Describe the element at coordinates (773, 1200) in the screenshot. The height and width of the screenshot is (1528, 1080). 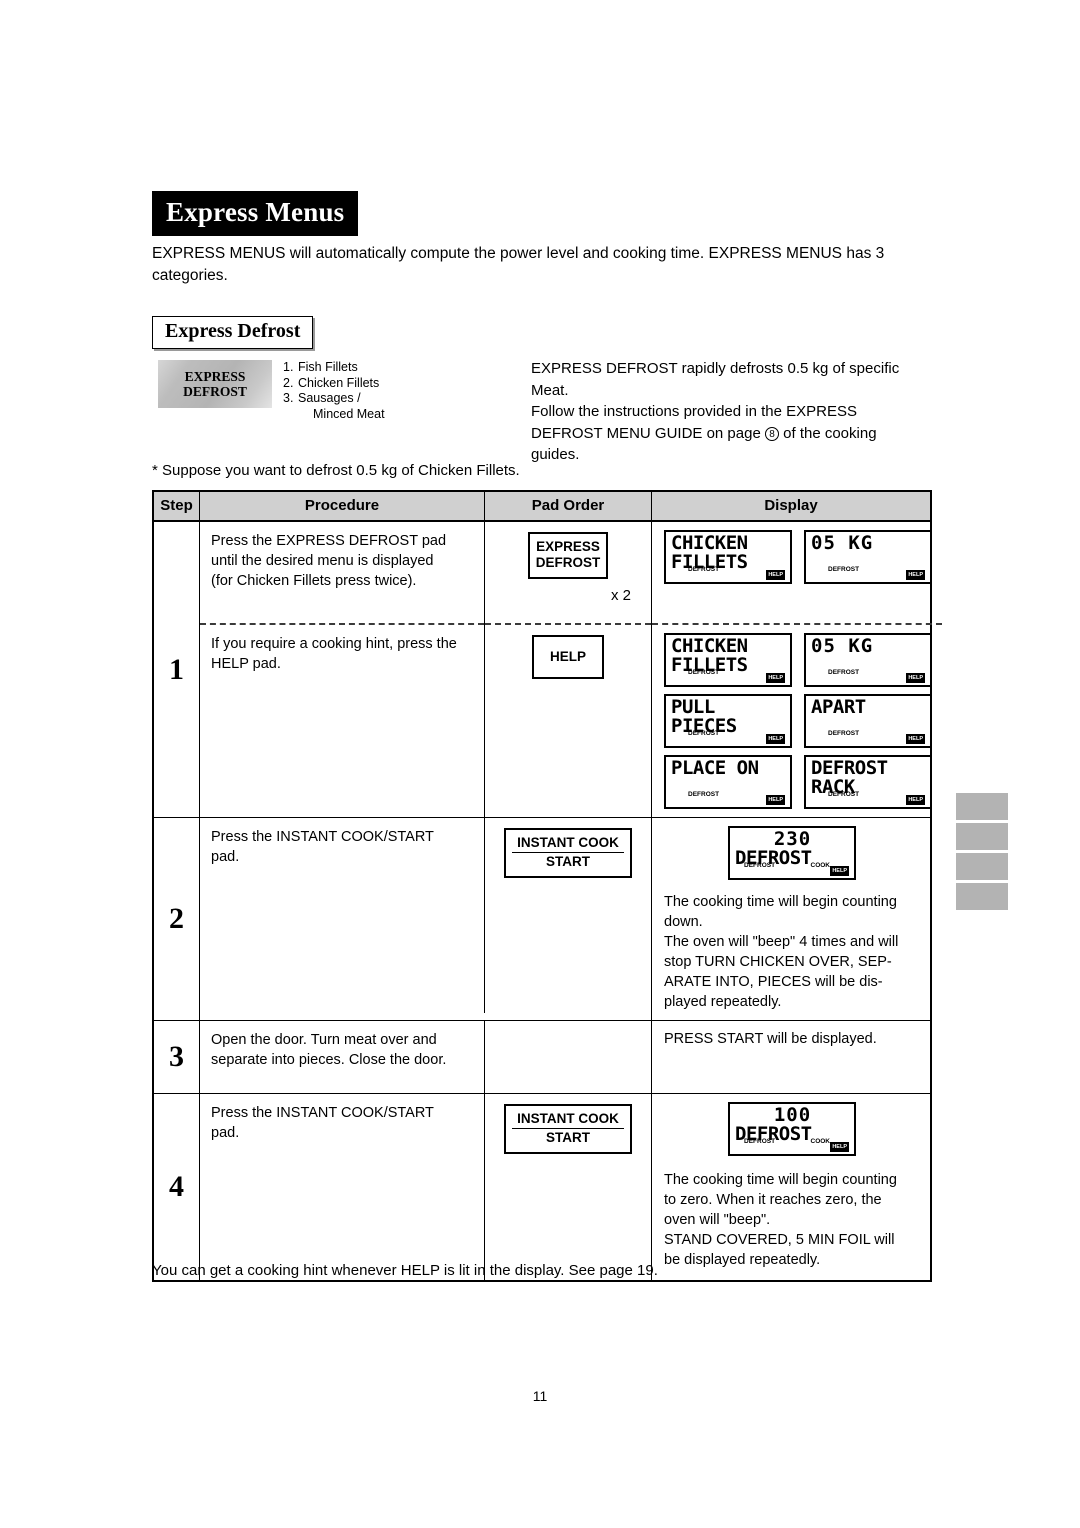
I see `display-description-line: to zero. When it reaches zero, the` at that location.